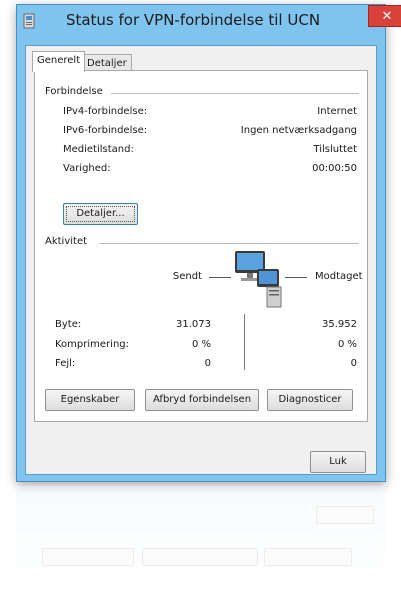  I want to click on duration-value: 00:00:50, so click(334, 168).